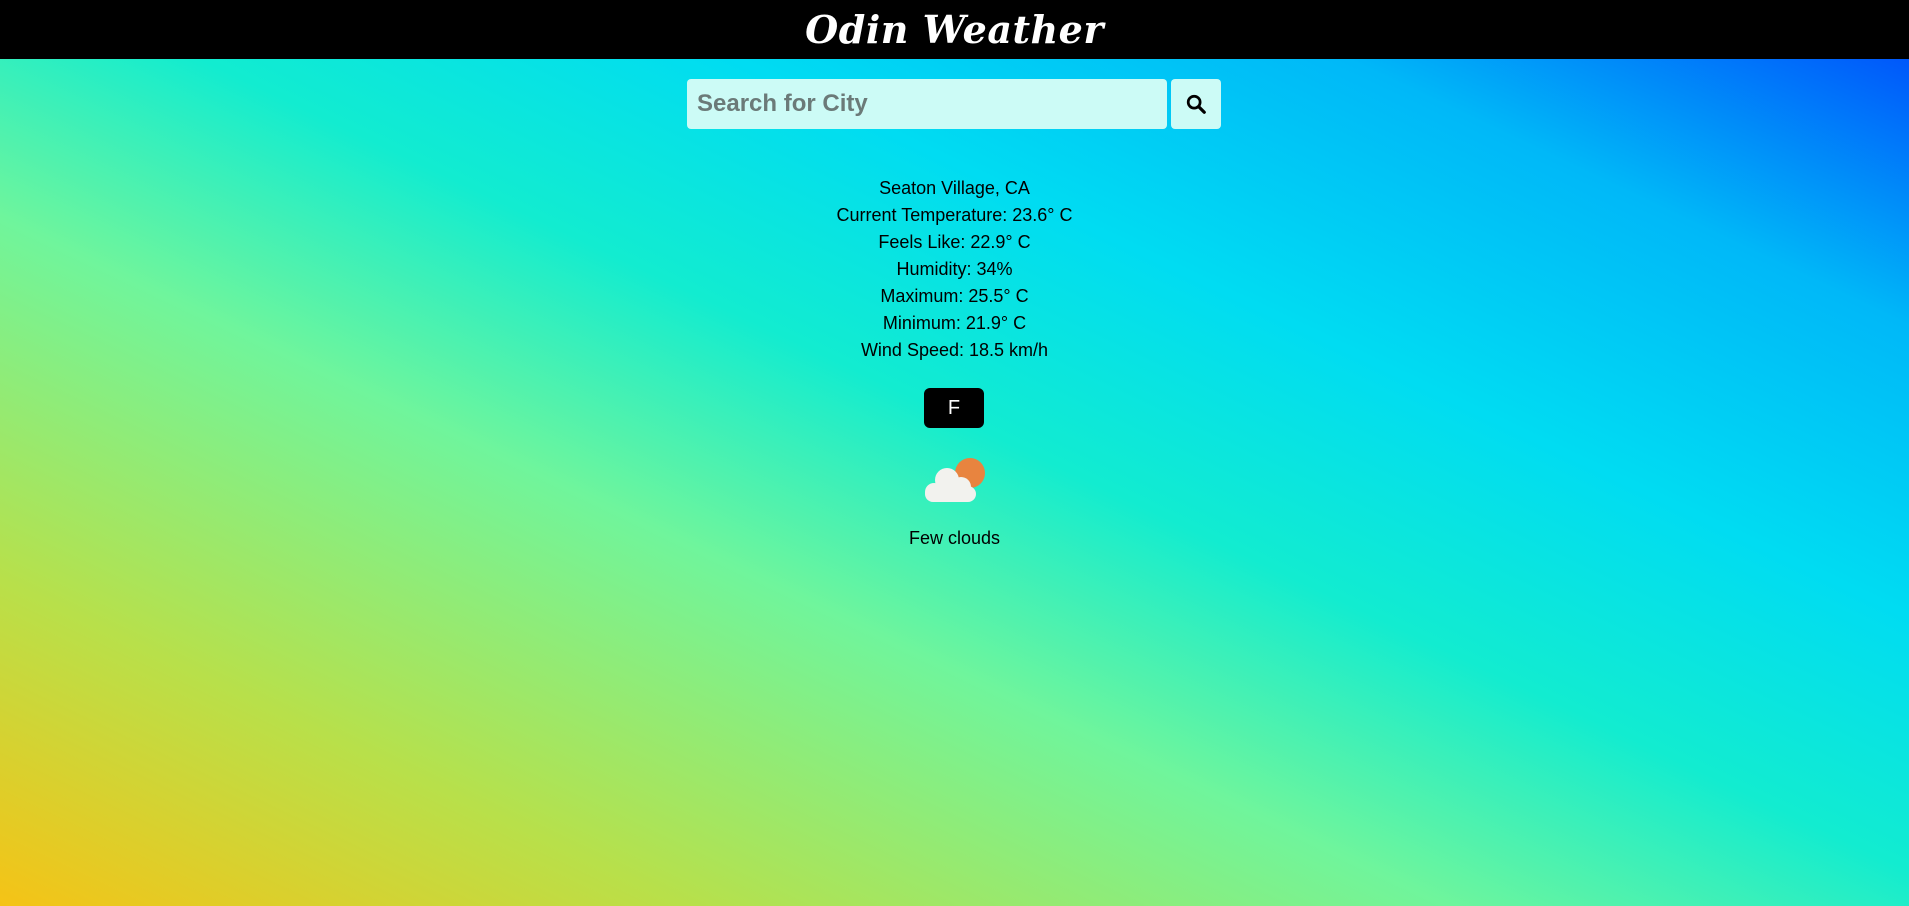 This screenshot has height=906, width=1909. What do you see at coordinates (954, 408) in the screenshot?
I see `unit-toggle-button: F` at bounding box center [954, 408].